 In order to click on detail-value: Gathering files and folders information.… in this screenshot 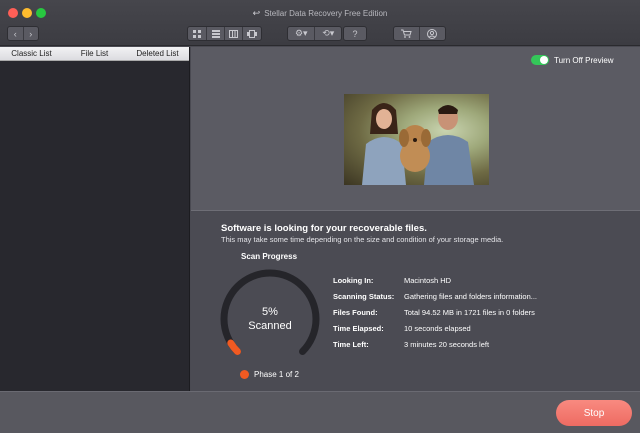, I will do `click(470, 296)`.